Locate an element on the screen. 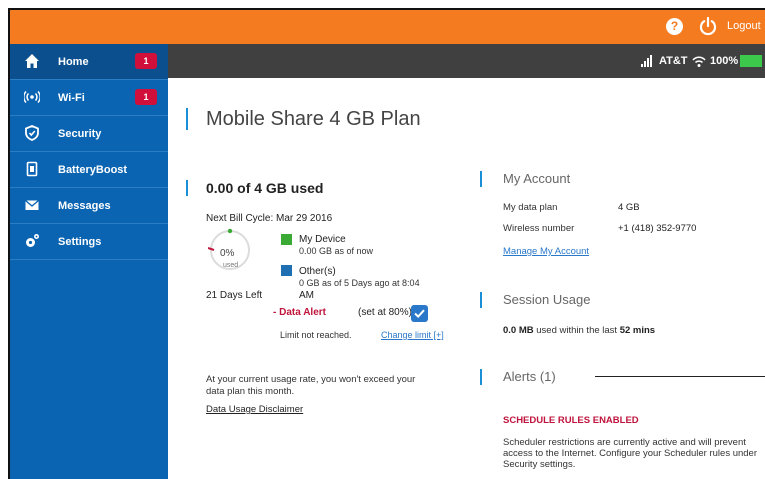 This screenshot has width=765, height=479. battery-percentage: 100% is located at coordinates (724, 61).